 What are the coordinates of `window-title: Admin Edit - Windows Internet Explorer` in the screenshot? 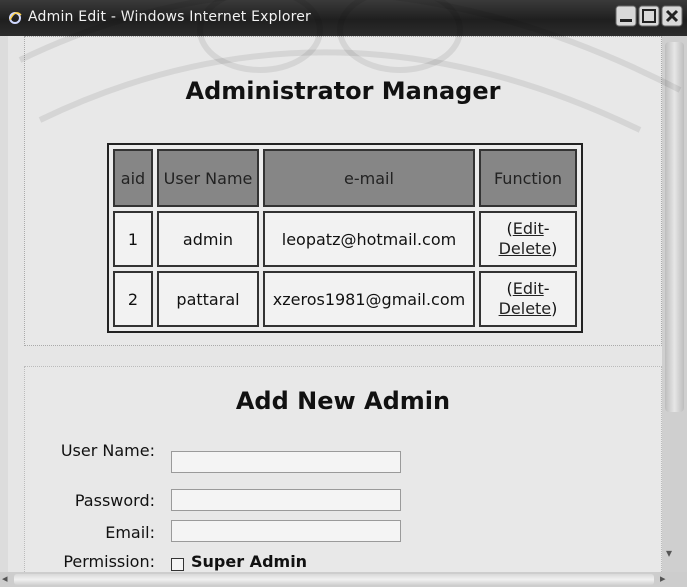 It's located at (170, 17).